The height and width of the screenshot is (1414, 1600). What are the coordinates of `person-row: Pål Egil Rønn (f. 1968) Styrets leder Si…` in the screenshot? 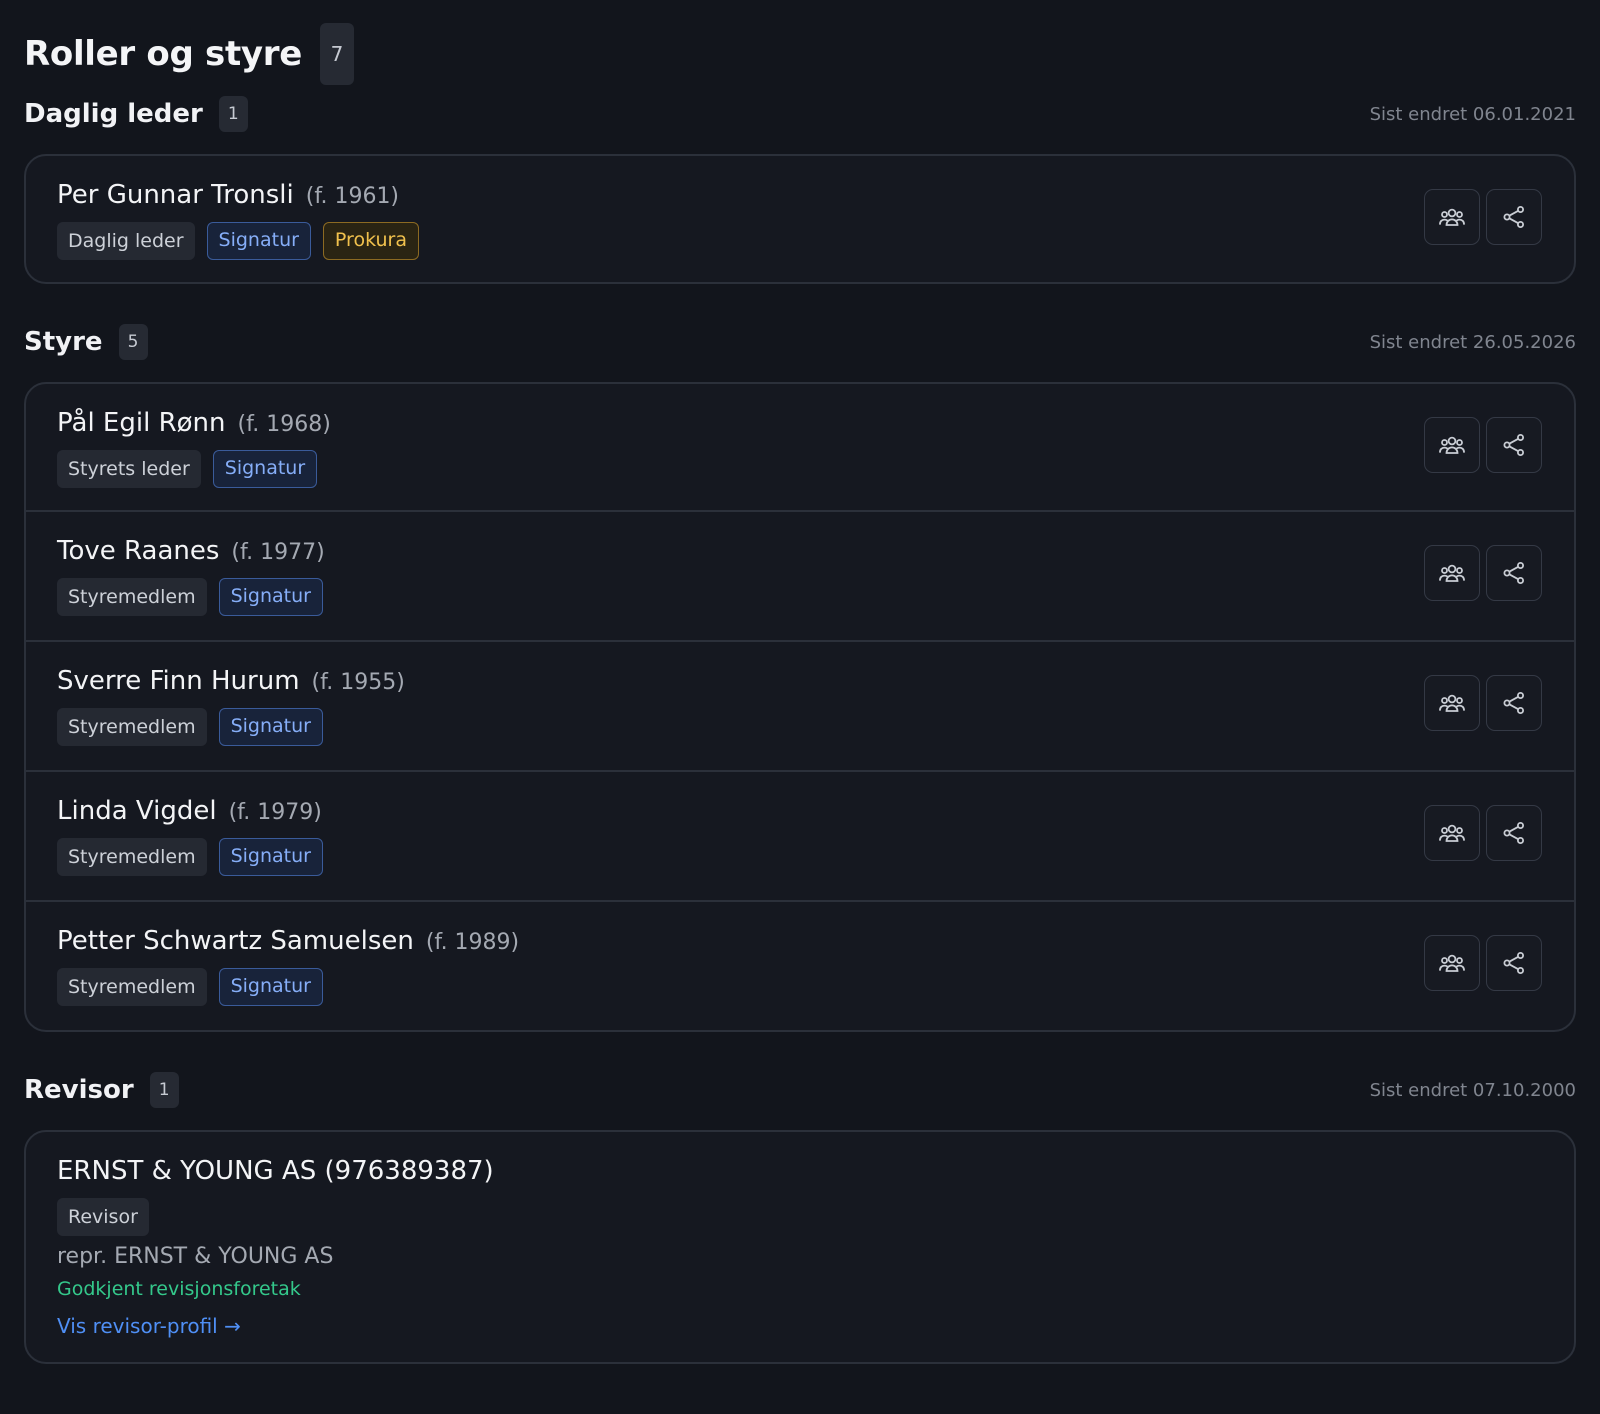 It's located at (800, 447).